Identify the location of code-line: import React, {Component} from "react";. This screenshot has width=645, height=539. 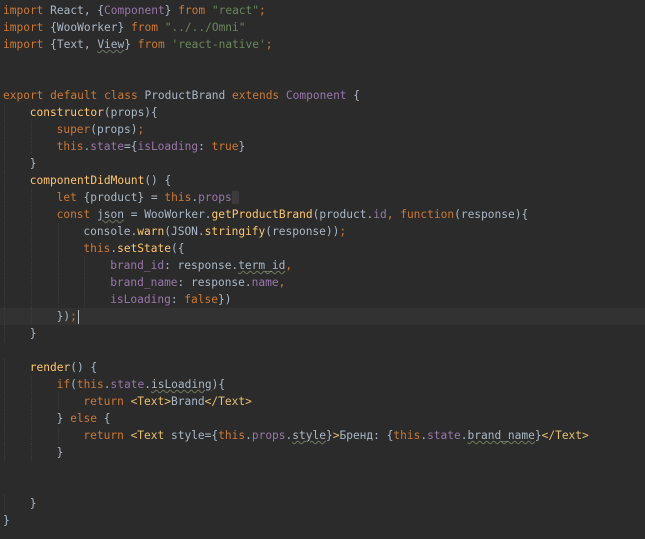
(322, 10).